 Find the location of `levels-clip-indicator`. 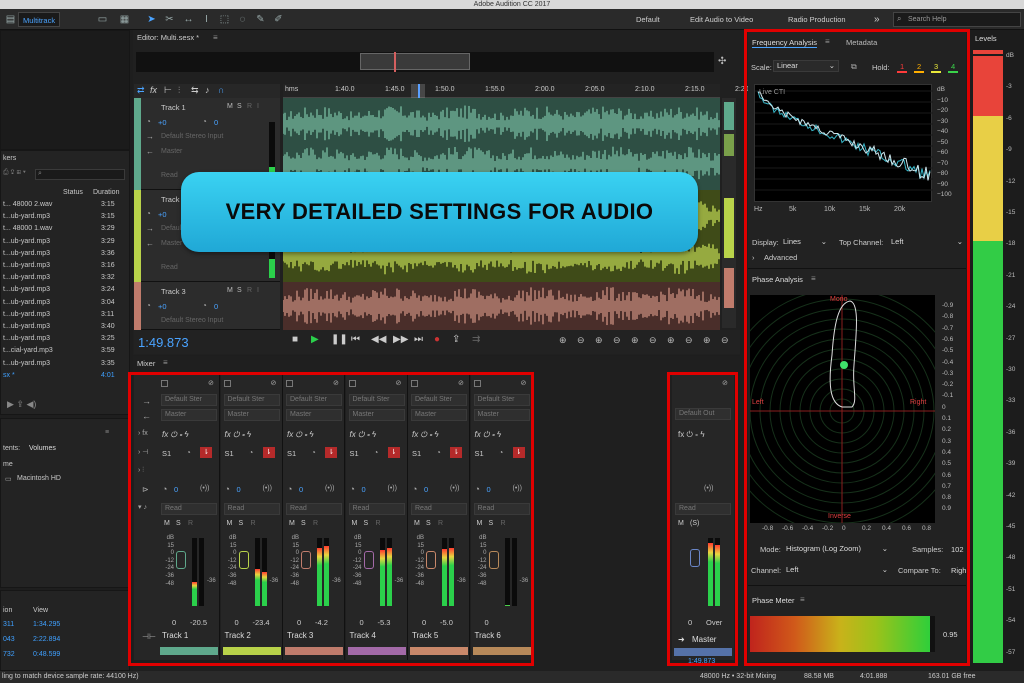

levels-clip-indicator is located at coordinates (988, 52).